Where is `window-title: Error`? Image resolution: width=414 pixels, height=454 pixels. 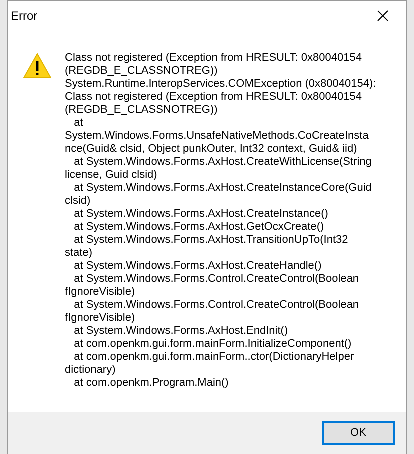
window-title: Error is located at coordinates (24, 16).